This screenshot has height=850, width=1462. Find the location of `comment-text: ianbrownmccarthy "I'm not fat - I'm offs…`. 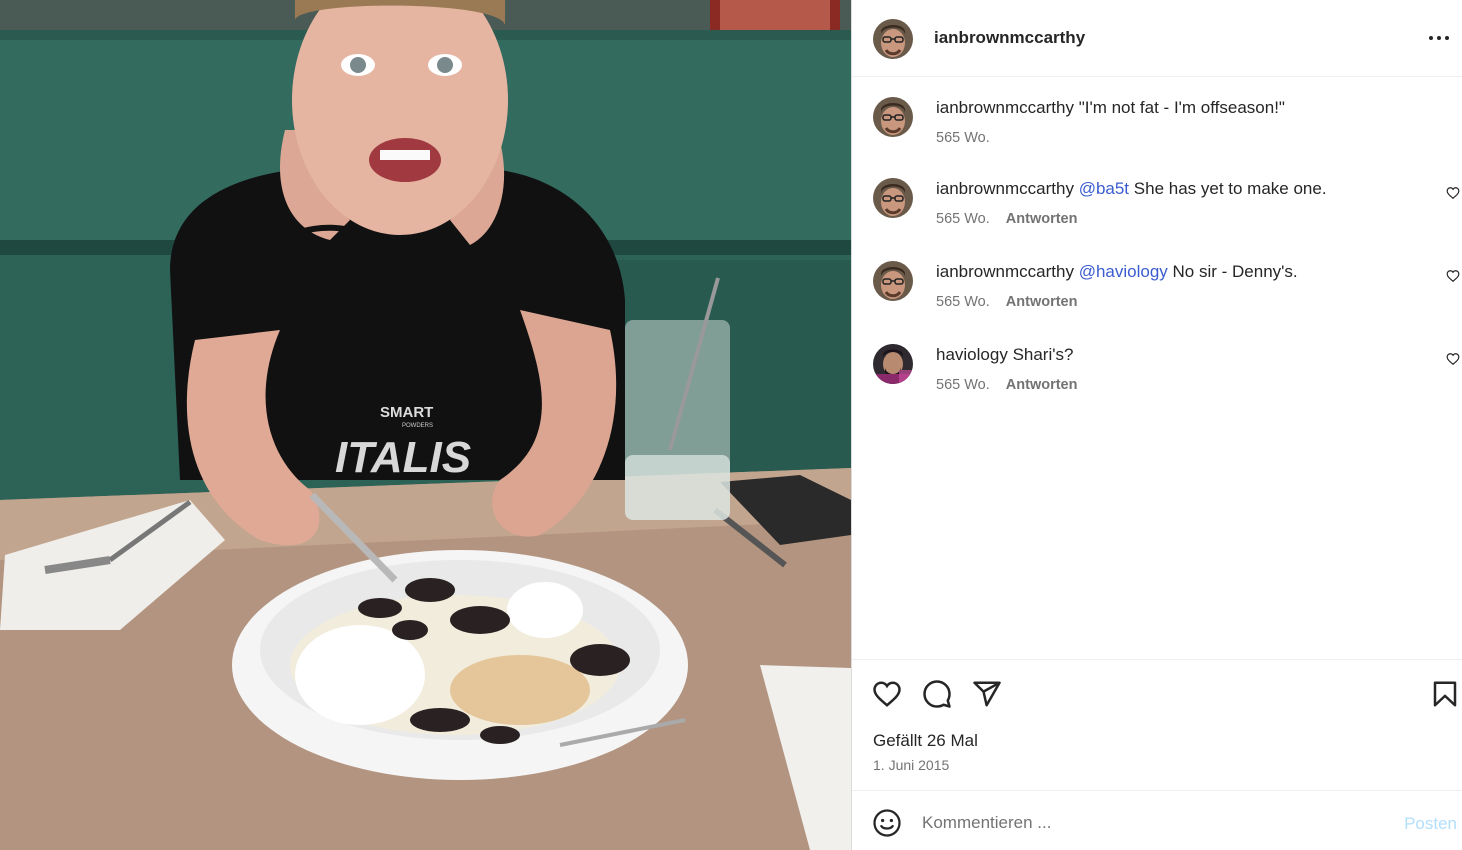

comment-text: ianbrownmccarthy "I'm not fat - I'm offs… is located at coordinates (1110, 108).